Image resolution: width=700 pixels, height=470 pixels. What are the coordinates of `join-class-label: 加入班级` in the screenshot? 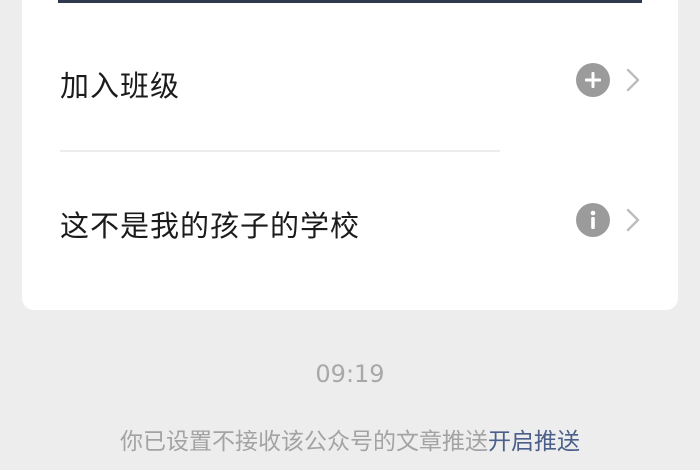 It's located at (120, 86).